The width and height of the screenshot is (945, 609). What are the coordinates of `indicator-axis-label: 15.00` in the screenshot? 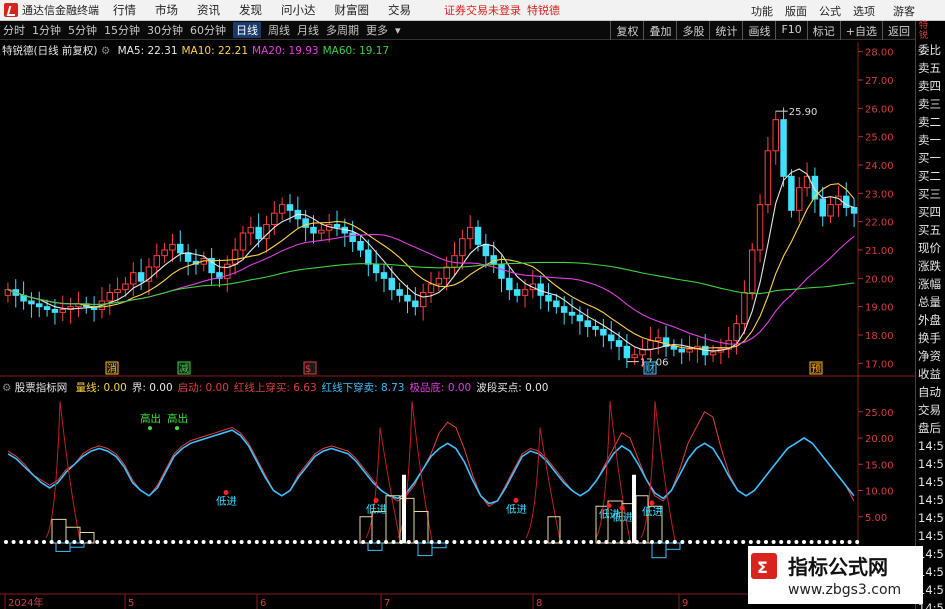 It's located at (879, 465).